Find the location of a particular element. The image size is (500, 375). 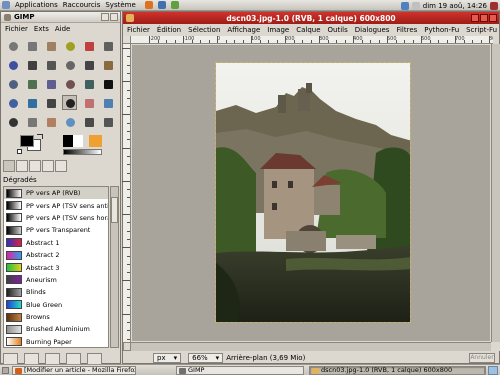

image-window-titlebar: dscn03.jpg-1.0 (RVB, 1 calque) 600x800 is located at coordinates (311, 18).